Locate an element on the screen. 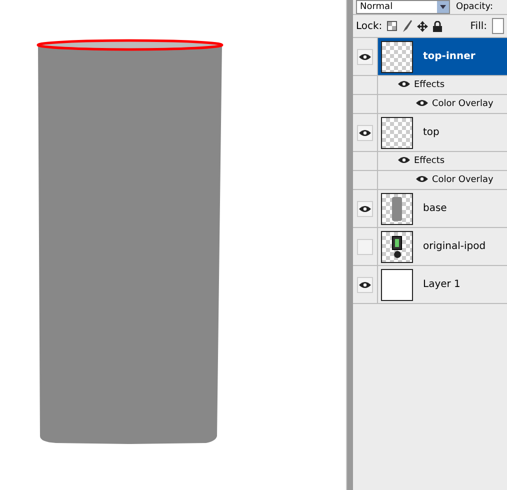  layer-row: base is located at coordinates (430, 209).